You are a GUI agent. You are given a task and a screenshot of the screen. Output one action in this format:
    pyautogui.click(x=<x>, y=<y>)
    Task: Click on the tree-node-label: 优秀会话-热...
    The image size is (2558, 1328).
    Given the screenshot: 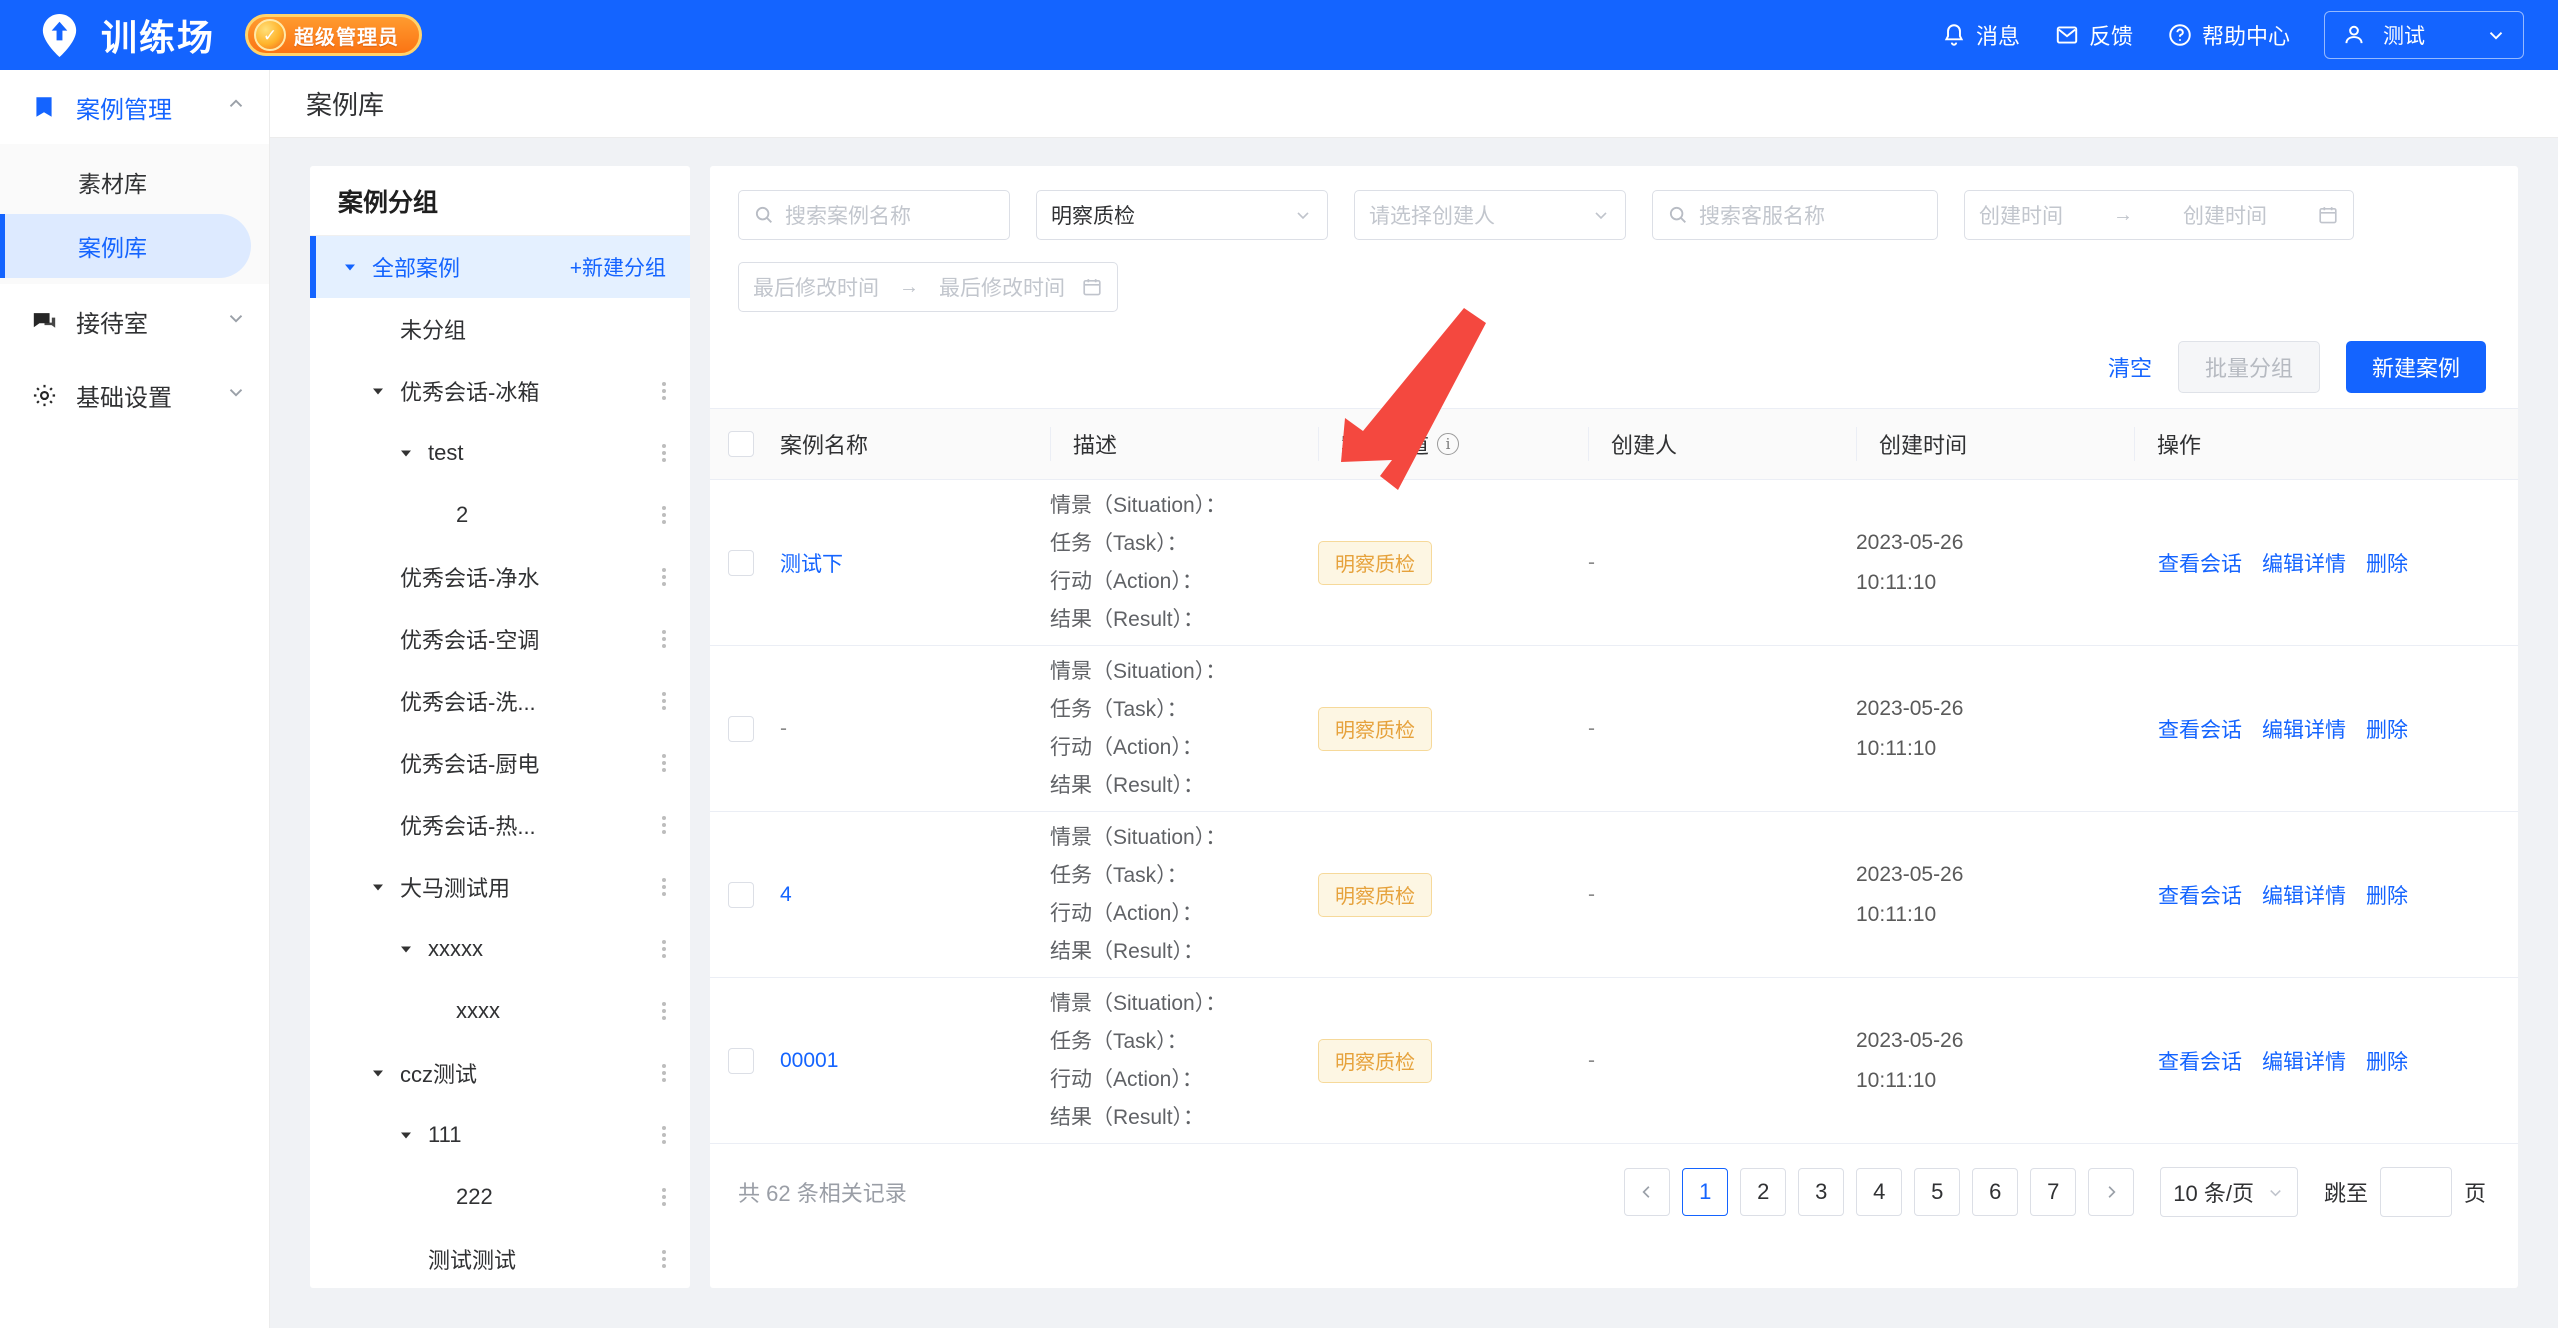 What is the action you would take?
    pyautogui.click(x=468, y=826)
    